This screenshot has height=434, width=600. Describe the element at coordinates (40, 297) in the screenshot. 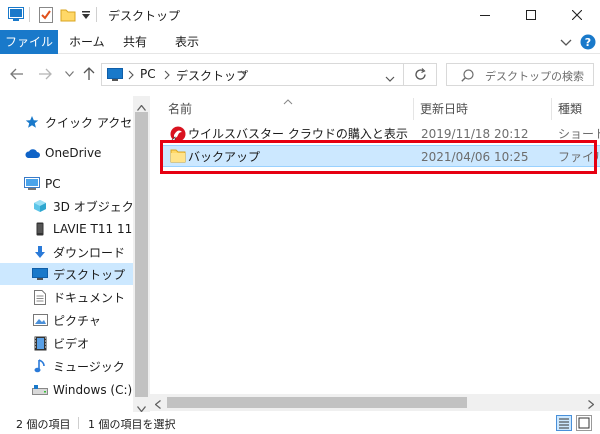

I see `document-icon` at that location.